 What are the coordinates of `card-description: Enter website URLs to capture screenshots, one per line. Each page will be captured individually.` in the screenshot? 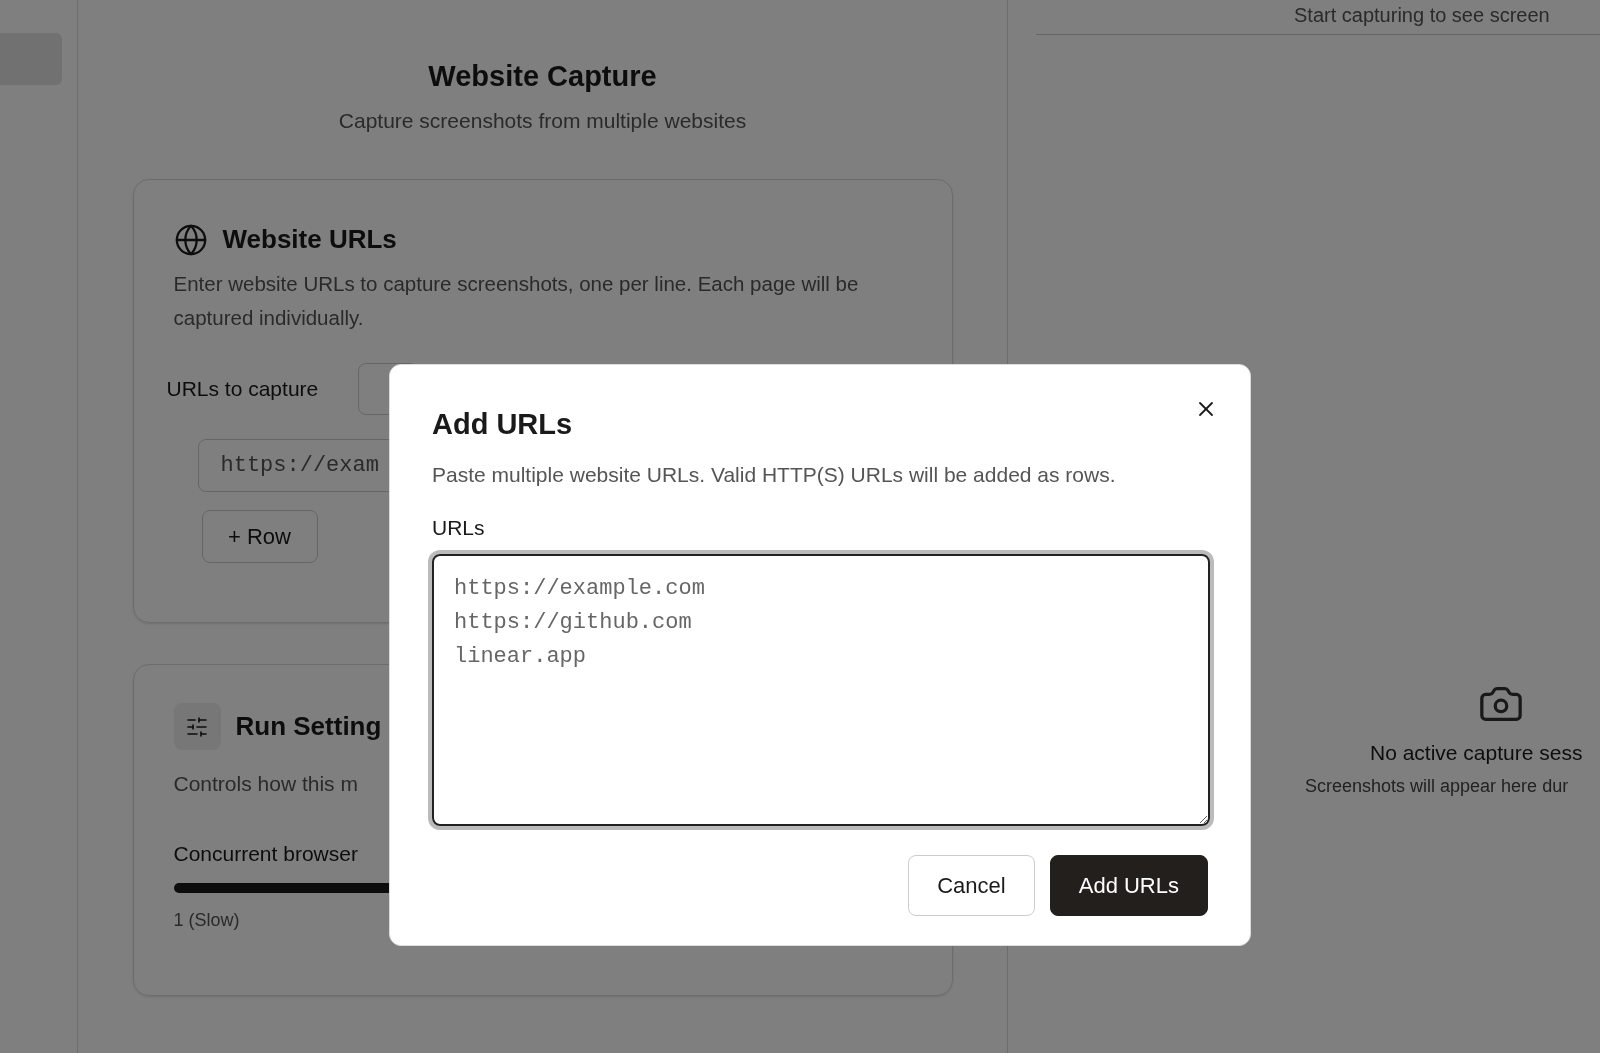 It's located at (516, 301).